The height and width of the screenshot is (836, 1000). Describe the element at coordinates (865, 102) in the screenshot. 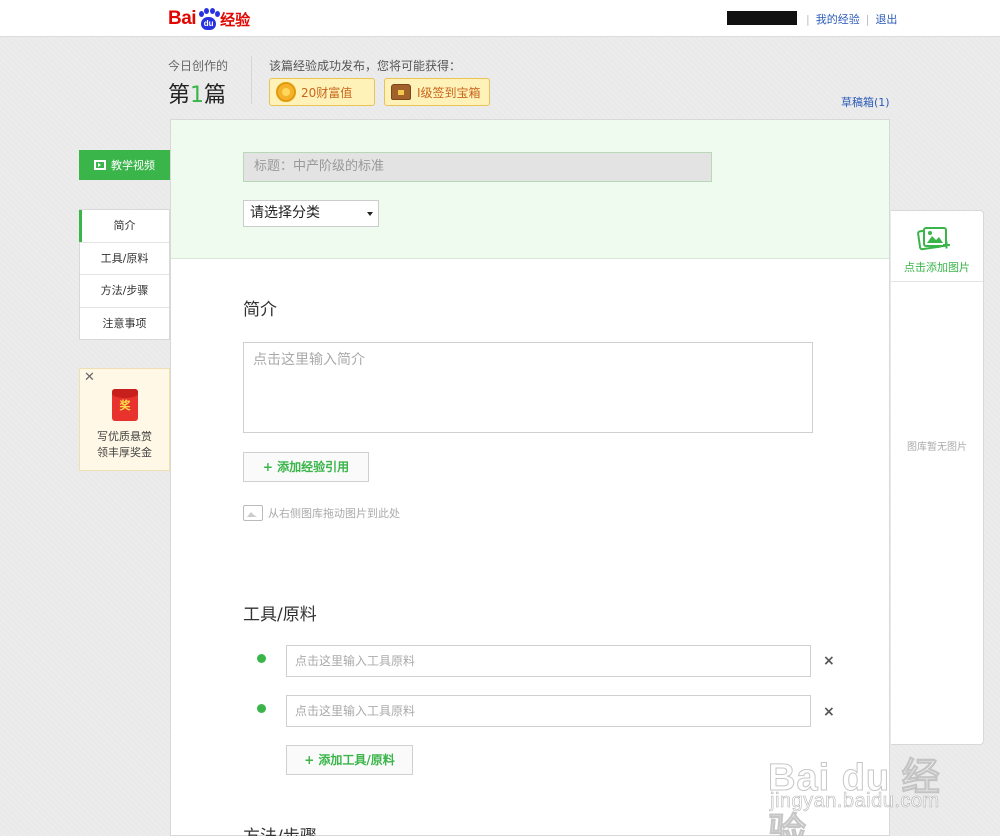

I see `drafts-link: 草稿箱(1)` at that location.